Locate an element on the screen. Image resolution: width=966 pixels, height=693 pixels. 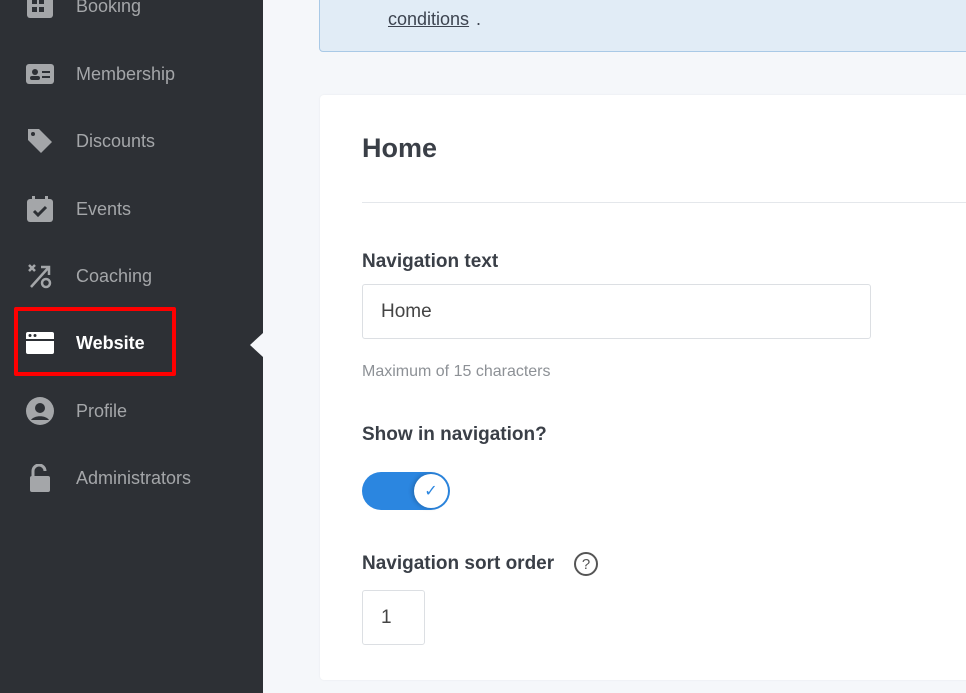
help-glyph: ? is located at coordinates (586, 564).